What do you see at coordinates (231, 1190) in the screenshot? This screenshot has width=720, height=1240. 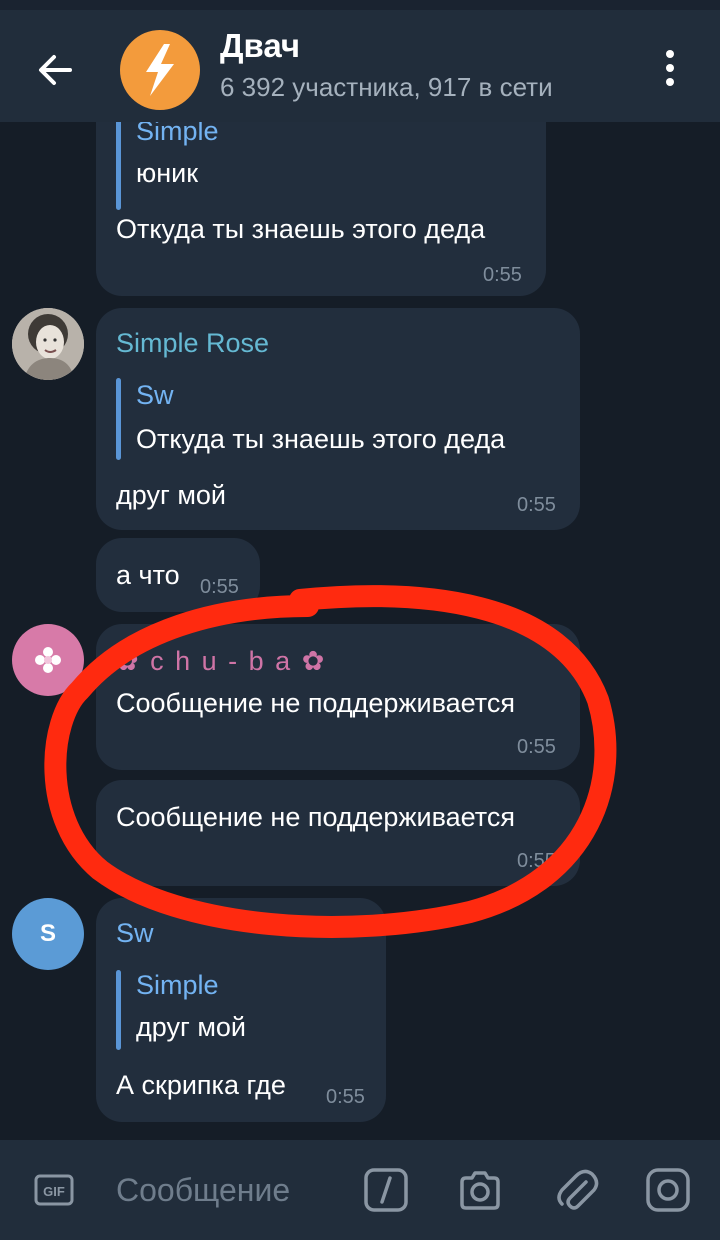 I see `message-input` at bounding box center [231, 1190].